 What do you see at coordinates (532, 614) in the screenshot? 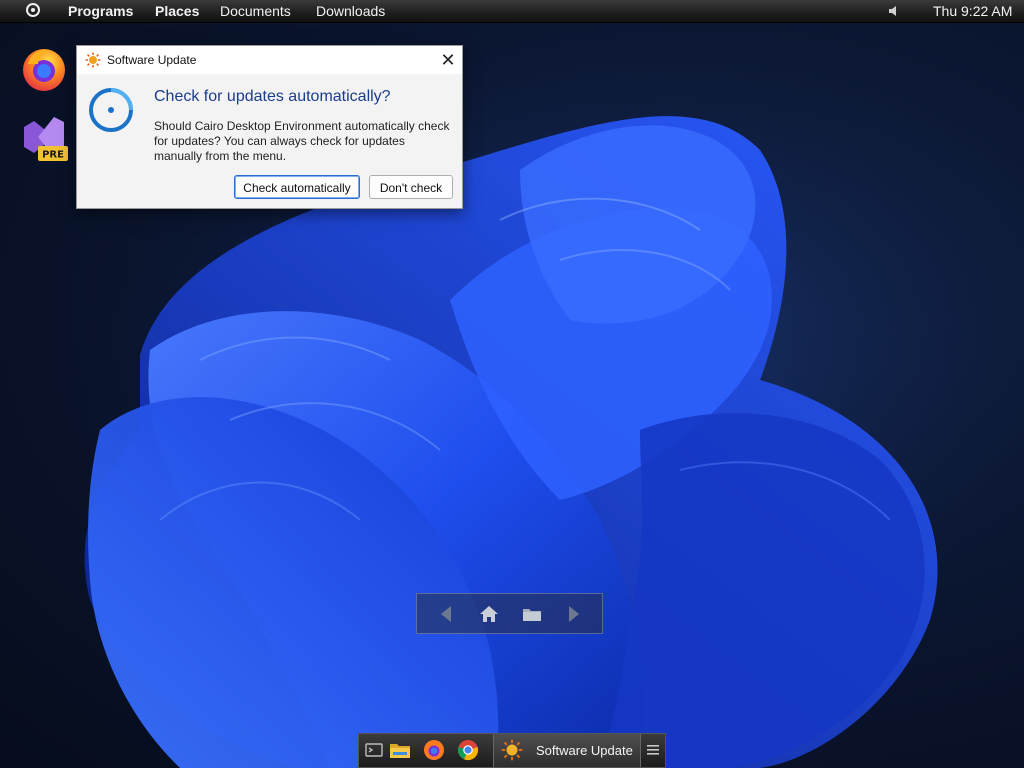
I see `folder-icon` at bounding box center [532, 614].